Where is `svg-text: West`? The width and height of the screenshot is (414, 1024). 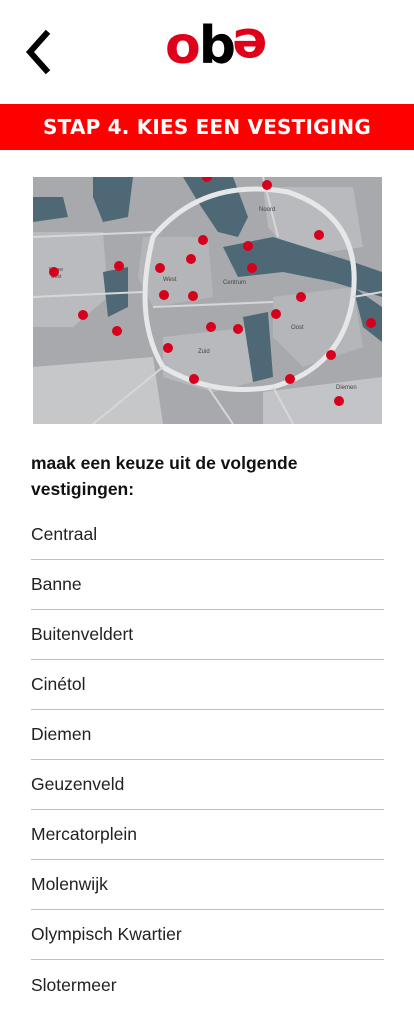 svg-text: West is located at coordinates (170, 280).